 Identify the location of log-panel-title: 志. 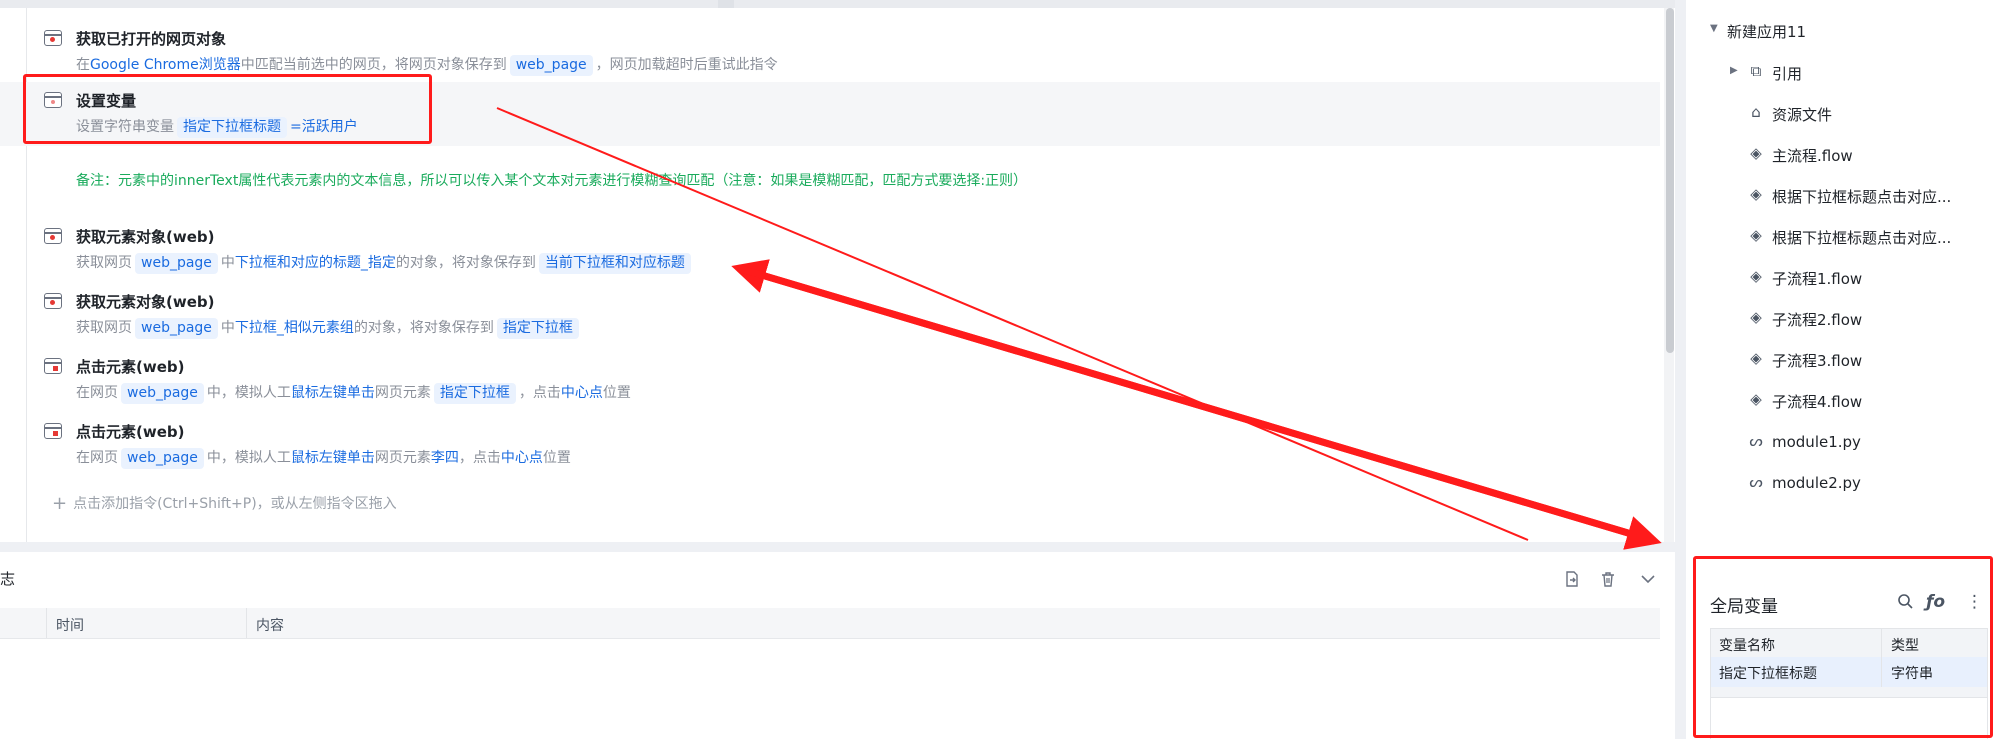
(8, 579).